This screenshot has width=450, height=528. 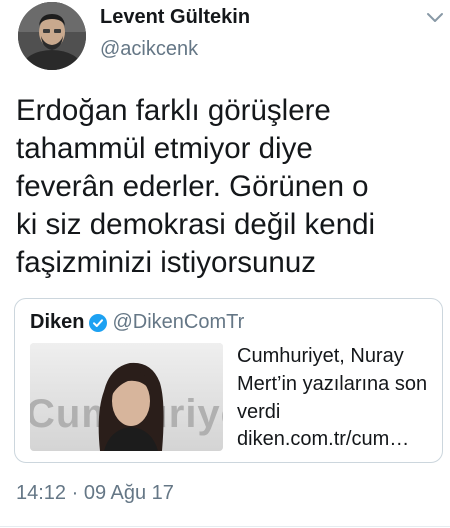 I want to click on card-author-name: Diken, so click(x=57, y=322).